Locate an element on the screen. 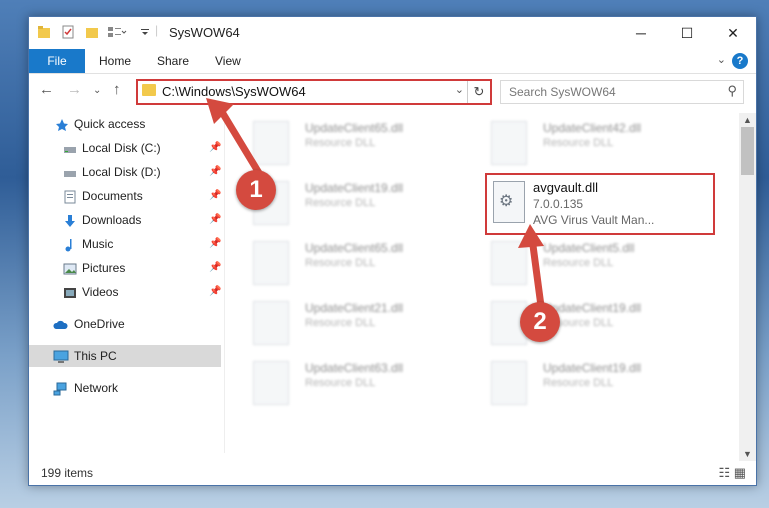 The width and height of the screenshot is (769, 508). step-badge-2: 2 is located at coordinates (540, 322).